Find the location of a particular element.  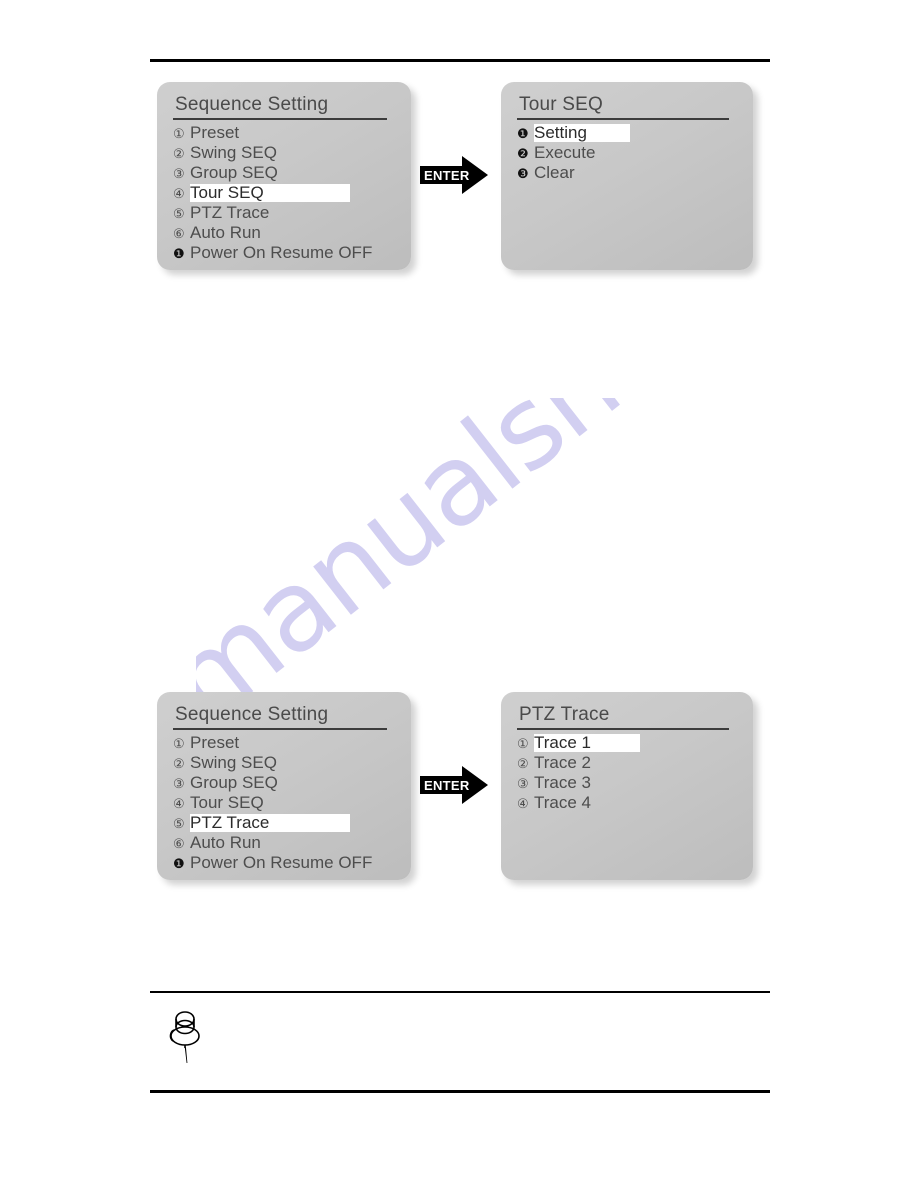

menu-item-label: Setting is located at coordinates (560, 132).